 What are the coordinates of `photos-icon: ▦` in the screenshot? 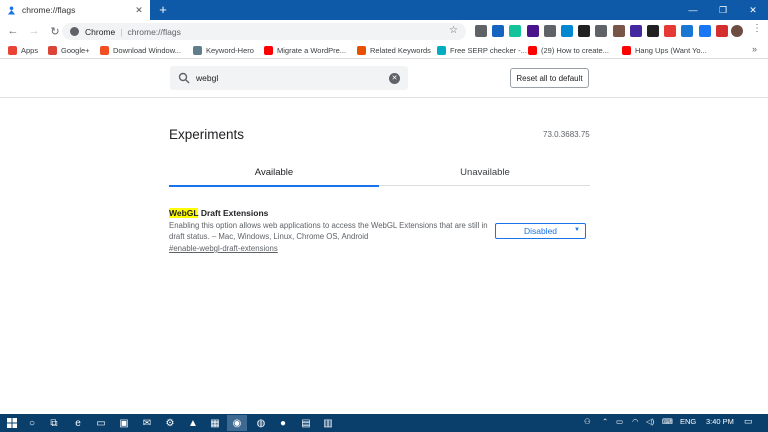 It's located at (215, 423).